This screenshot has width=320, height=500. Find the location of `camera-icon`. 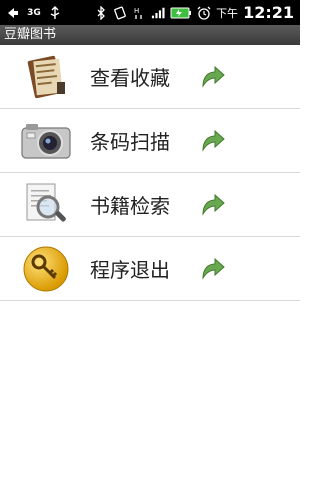

camera-icon is located at coordinates (46, 141).